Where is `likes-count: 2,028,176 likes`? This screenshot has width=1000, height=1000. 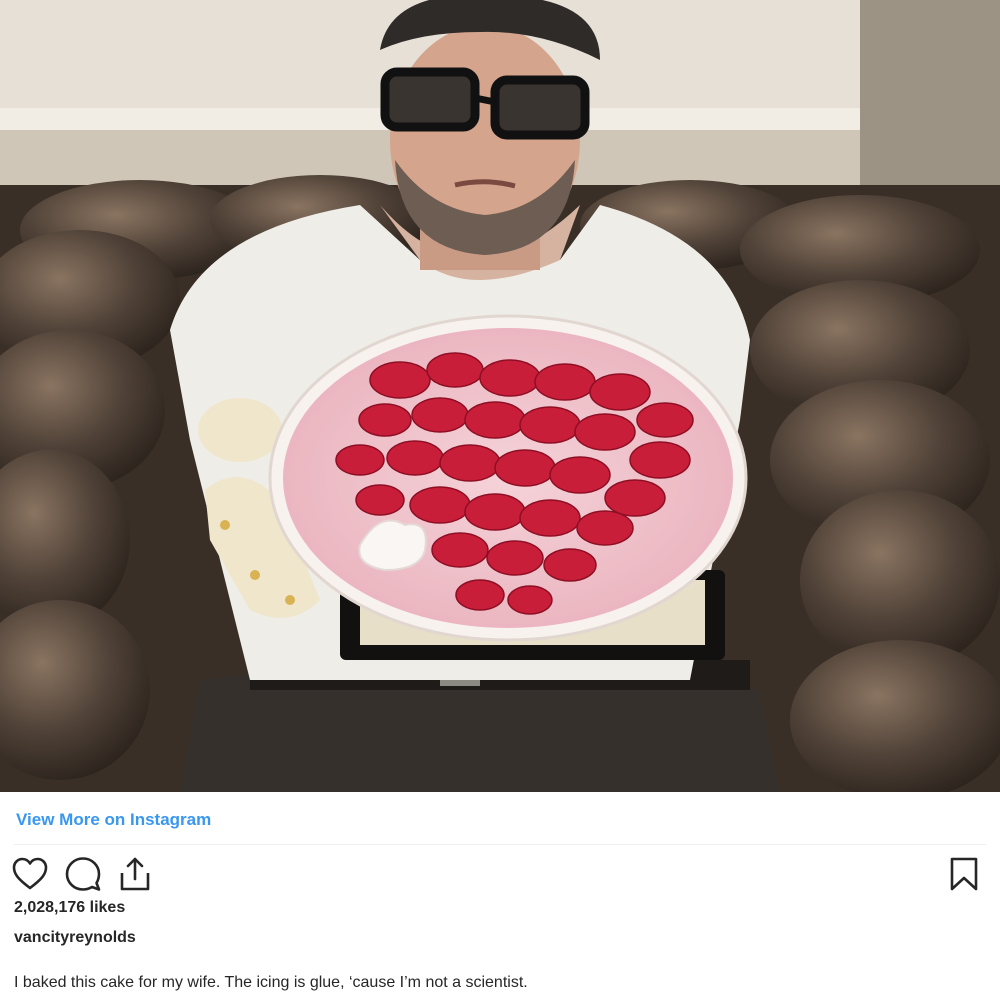
likes-count: 2,028,176 likes is located at coordinates (69, 908).